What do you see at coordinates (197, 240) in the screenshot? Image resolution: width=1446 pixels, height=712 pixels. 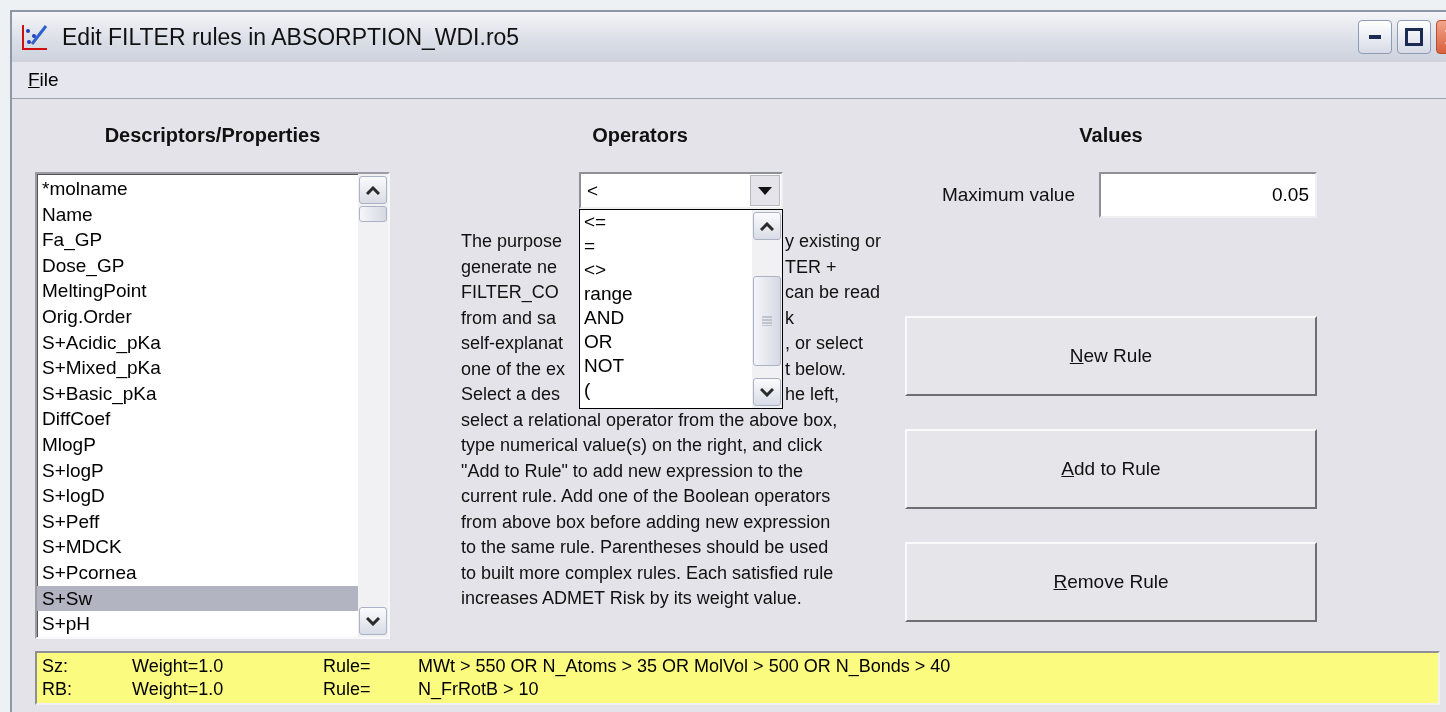 I see `list-item: Fa_GP` at bounding box center [197, 240].